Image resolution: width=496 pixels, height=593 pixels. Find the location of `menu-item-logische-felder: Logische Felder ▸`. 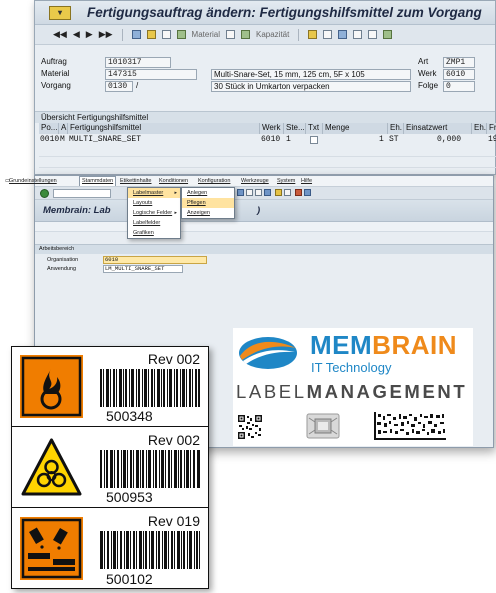

menu-item-logische-felder: Logische Felder ▸ is located at coordinates (154, 213).